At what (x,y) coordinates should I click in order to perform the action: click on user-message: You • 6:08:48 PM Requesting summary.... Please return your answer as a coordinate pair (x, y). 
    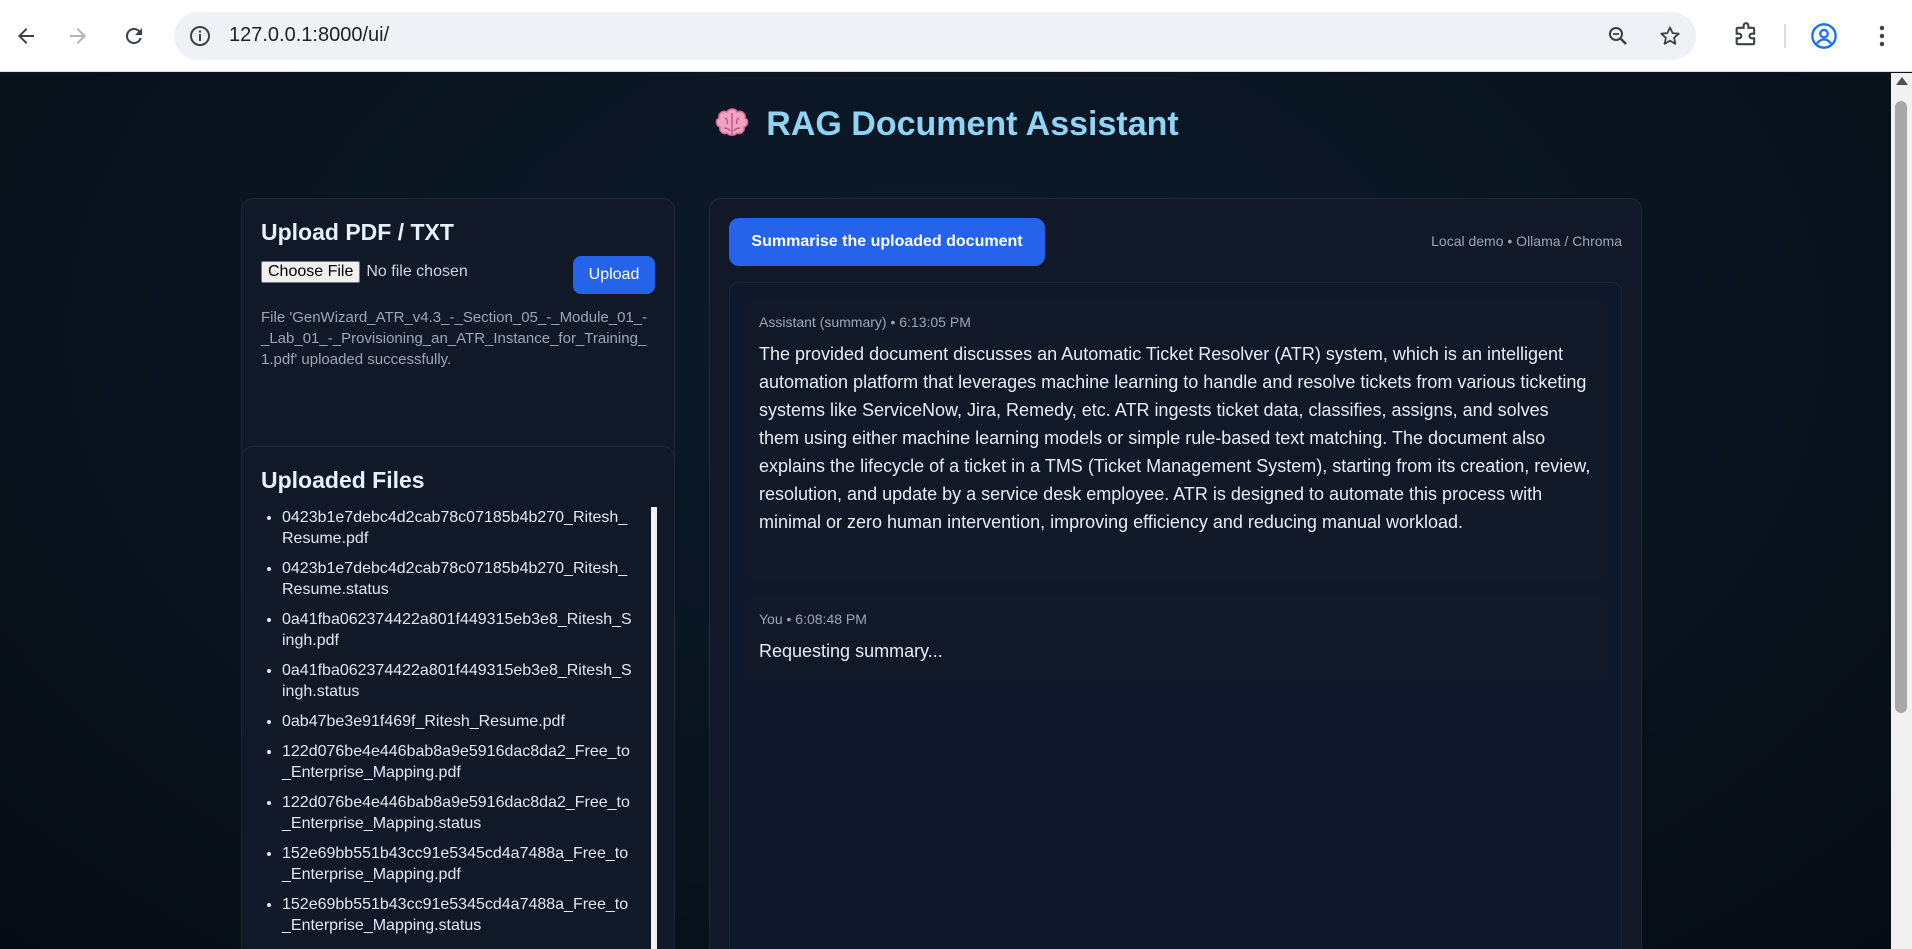
    Looking at the image, I should click on (1176, 638).